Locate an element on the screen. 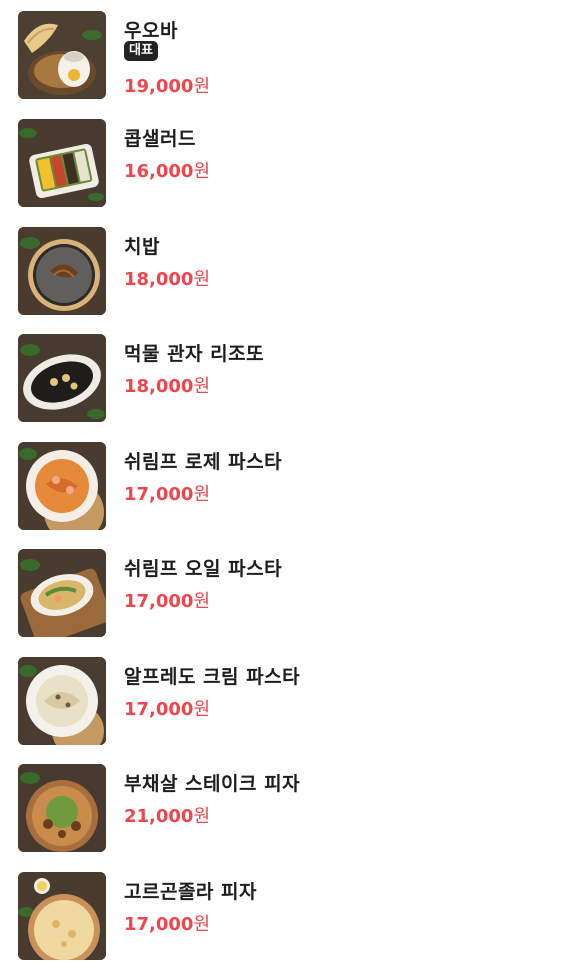  menu-item-price: 19,000원 is located at coordinates (167, 85).